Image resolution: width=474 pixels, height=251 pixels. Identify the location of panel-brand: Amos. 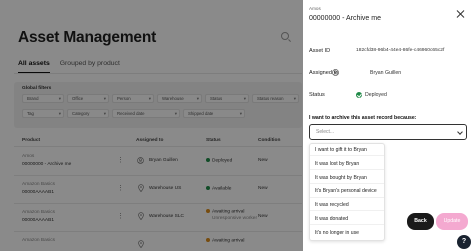
(315, 8).